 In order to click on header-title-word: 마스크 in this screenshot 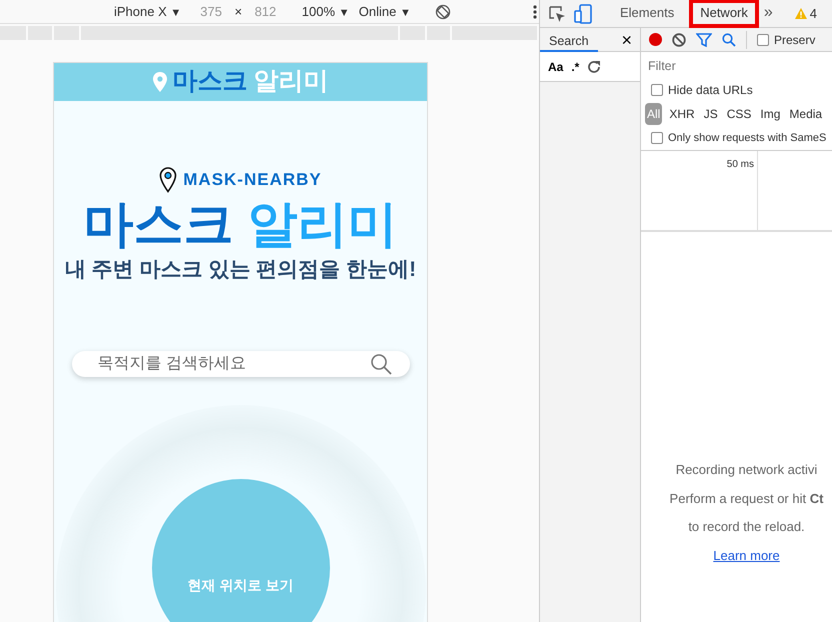, I will do `click(210, 81)`.